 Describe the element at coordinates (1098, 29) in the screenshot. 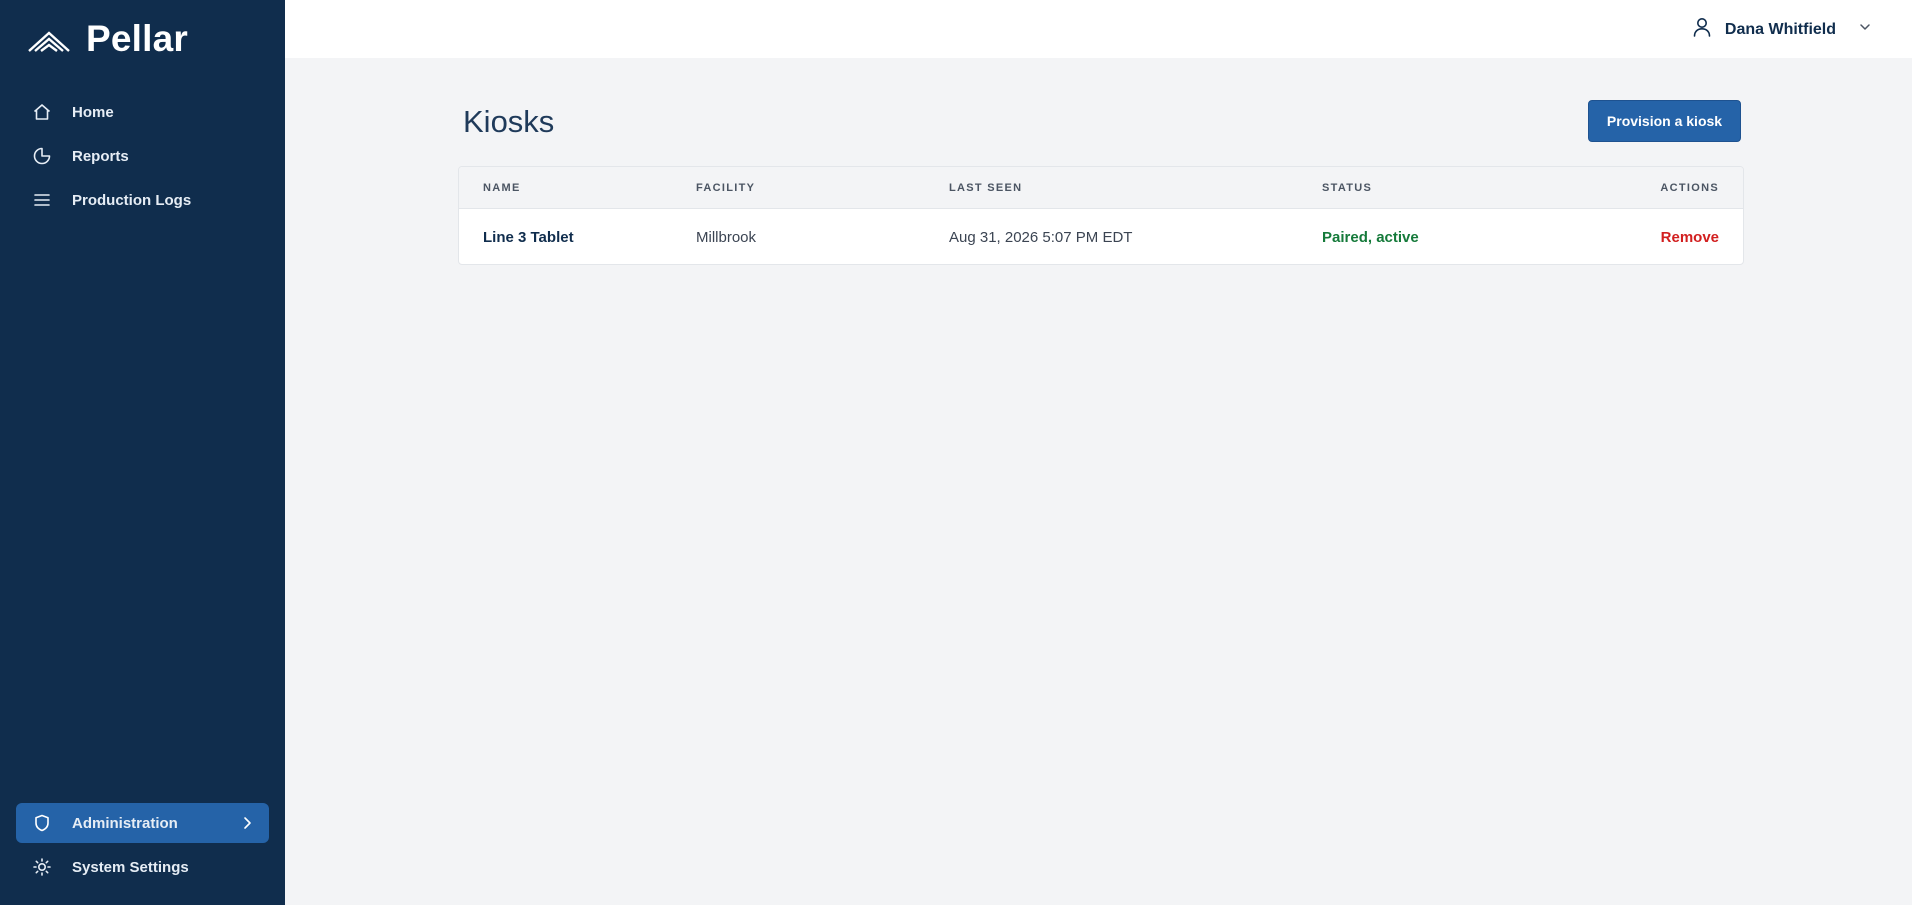

I see `top-bar: Dana Whitfield` at that location.